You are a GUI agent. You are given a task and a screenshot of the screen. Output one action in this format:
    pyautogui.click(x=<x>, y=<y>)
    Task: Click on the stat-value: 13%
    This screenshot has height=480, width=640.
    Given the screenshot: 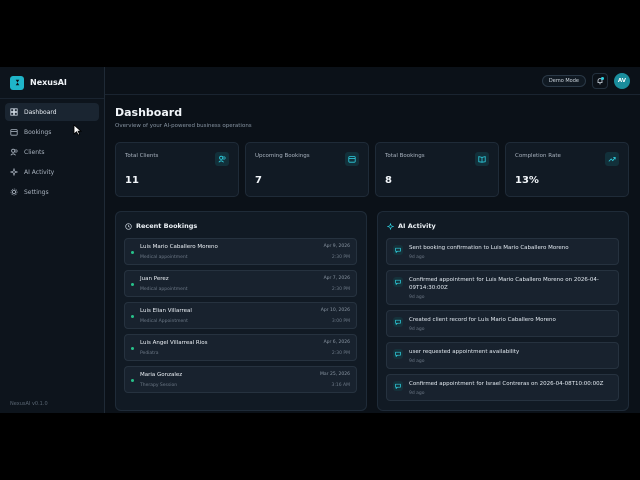 What is the action you would take?
    pyautogui.click(x=527, y=180)
    